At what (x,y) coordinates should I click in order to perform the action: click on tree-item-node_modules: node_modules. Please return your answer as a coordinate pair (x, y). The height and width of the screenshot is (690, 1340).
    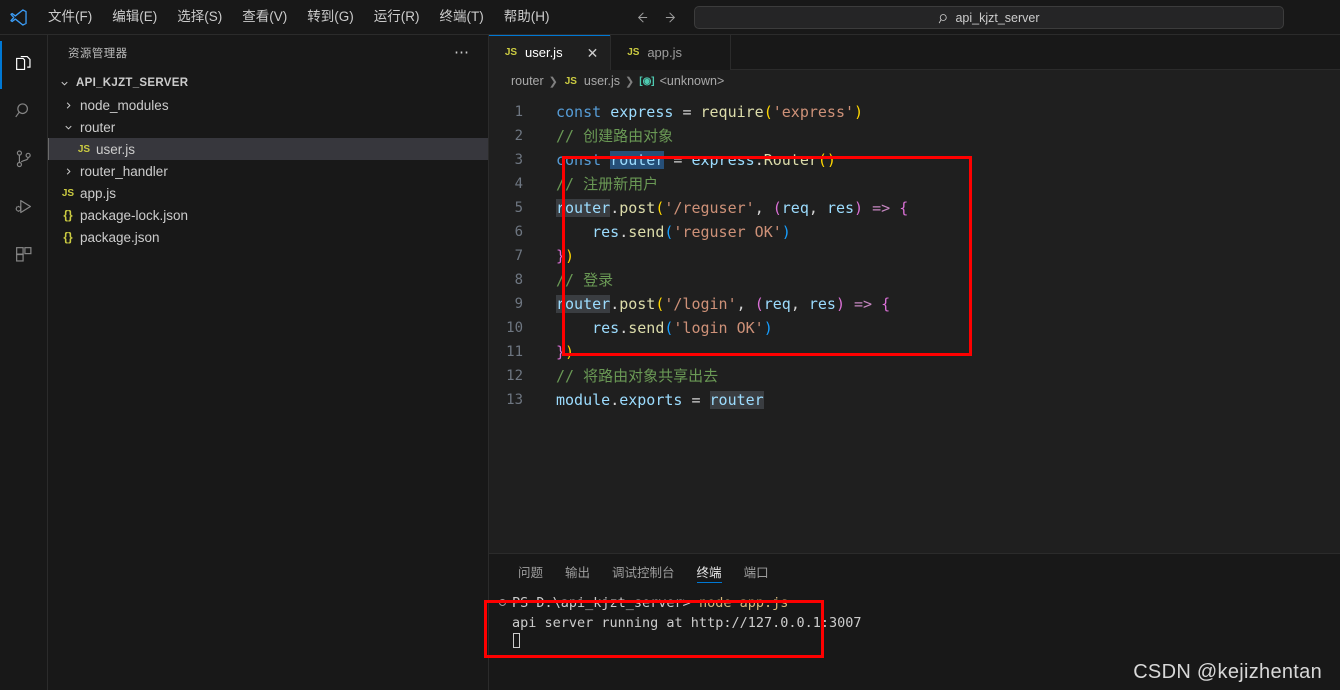
    Looking at the image, I should click on (268, 105).